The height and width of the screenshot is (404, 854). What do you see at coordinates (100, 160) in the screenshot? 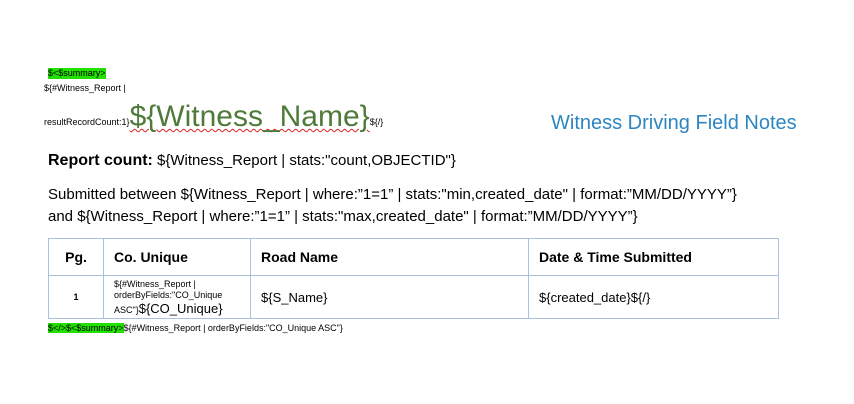
I see `report-count-label: Report count:` at bounding box center [100, 160].